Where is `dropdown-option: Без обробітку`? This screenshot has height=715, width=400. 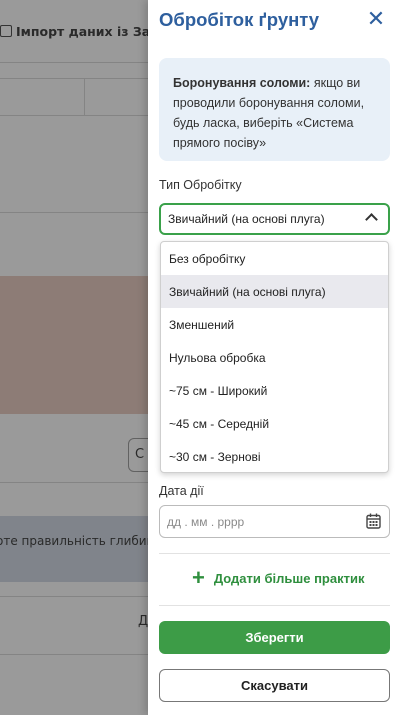
dropdown-option: Без обробітку is located at coordinates (274, 258).